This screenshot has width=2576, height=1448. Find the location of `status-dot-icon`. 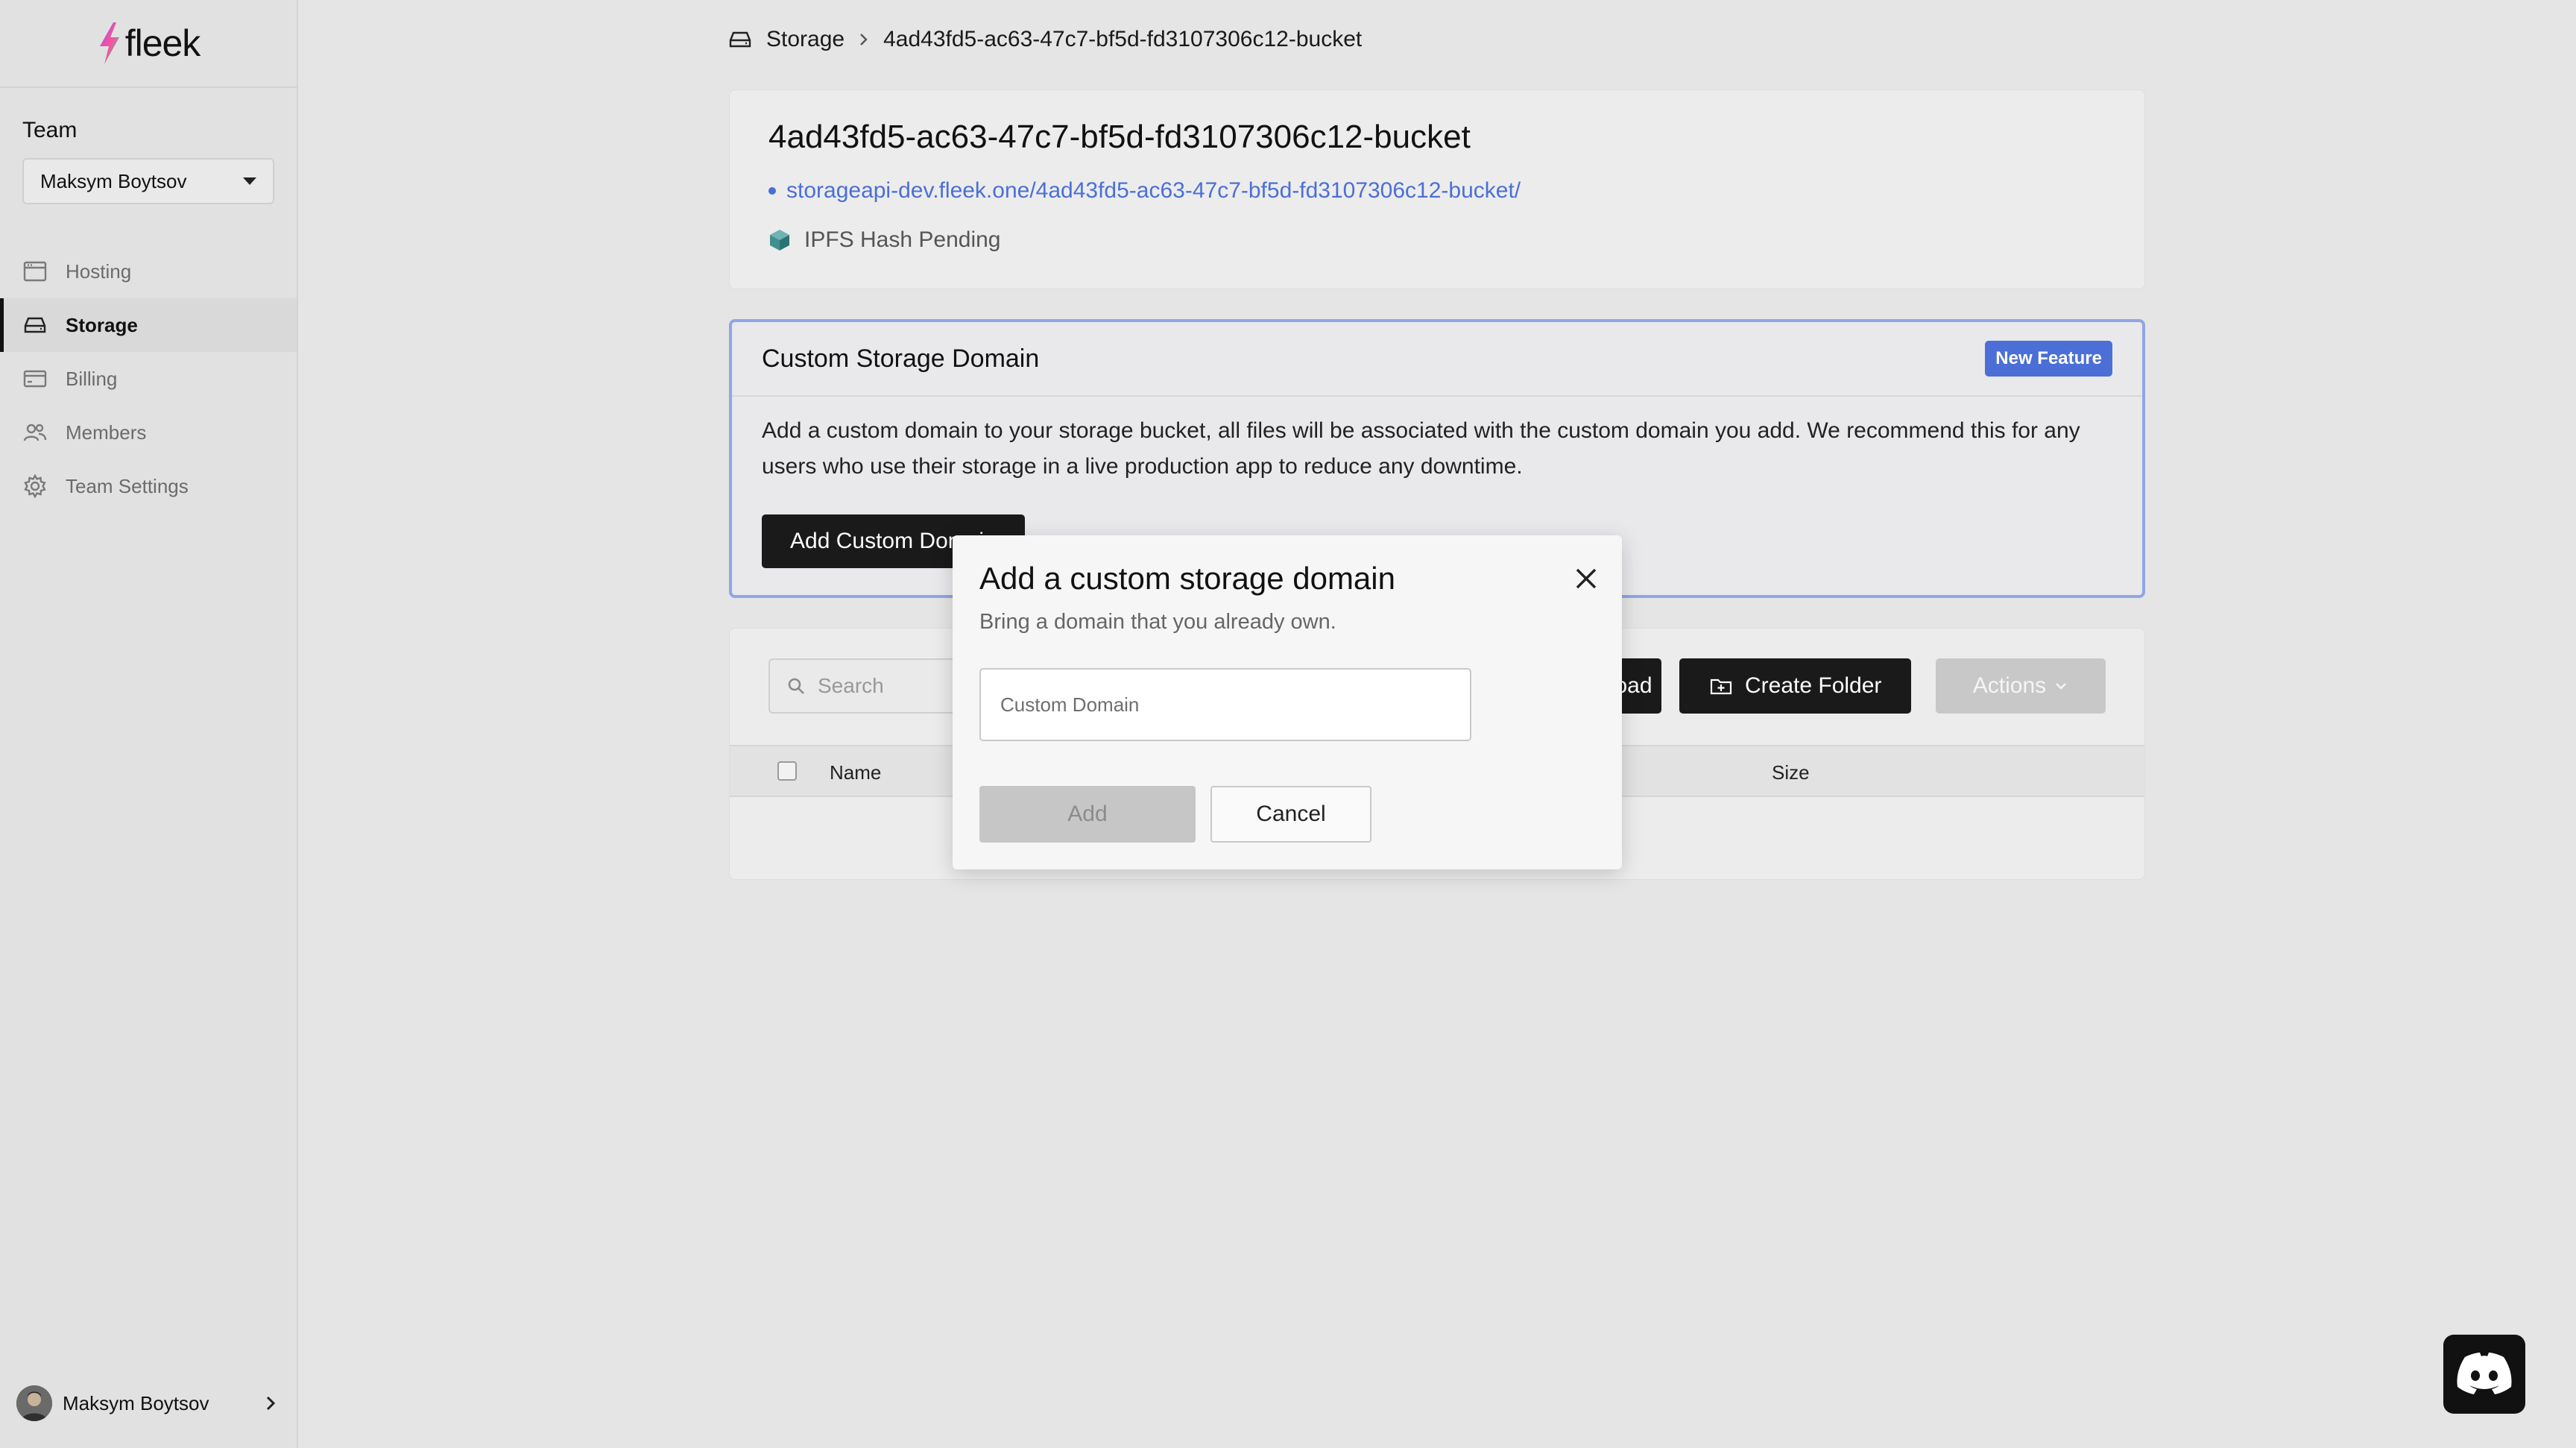

status-dot-icon is located at coordinates (772, 191).